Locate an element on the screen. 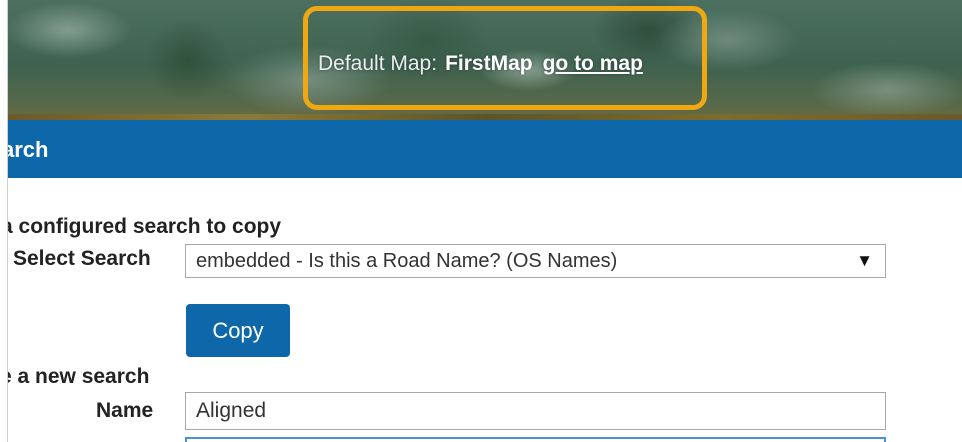 The height and width of the screenshot is (442, 962). name-input-value: Aligned is located at coordinates (231, 410).